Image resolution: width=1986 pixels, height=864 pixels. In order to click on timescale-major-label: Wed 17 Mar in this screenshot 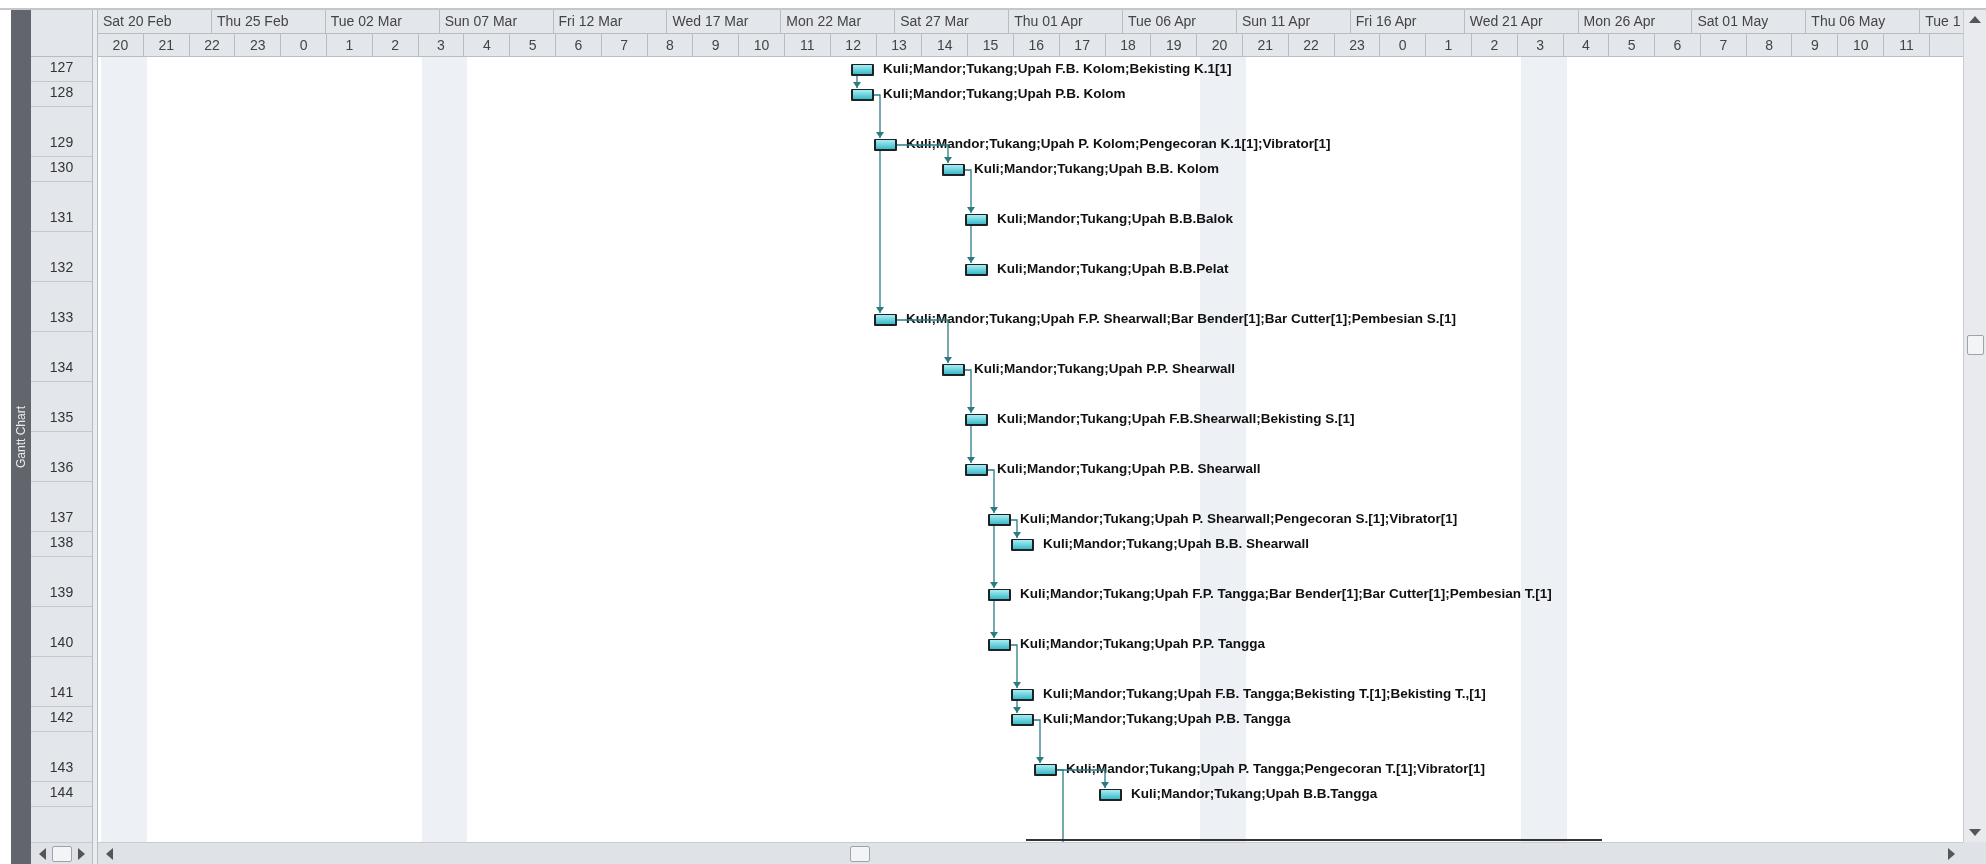, I will do `click(724, 21)`.